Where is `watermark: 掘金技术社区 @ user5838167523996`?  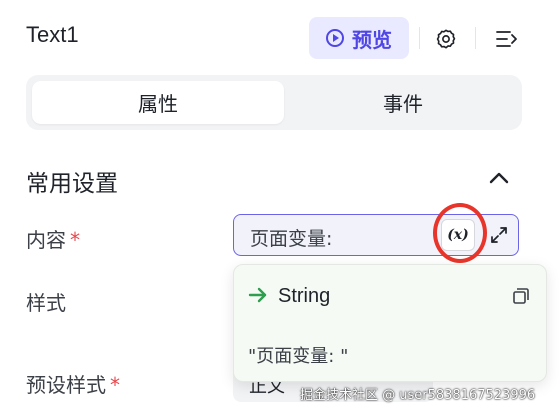 watermark: 掘金技术社区 @ user5838167523996 is located at coordinates (418, 395).